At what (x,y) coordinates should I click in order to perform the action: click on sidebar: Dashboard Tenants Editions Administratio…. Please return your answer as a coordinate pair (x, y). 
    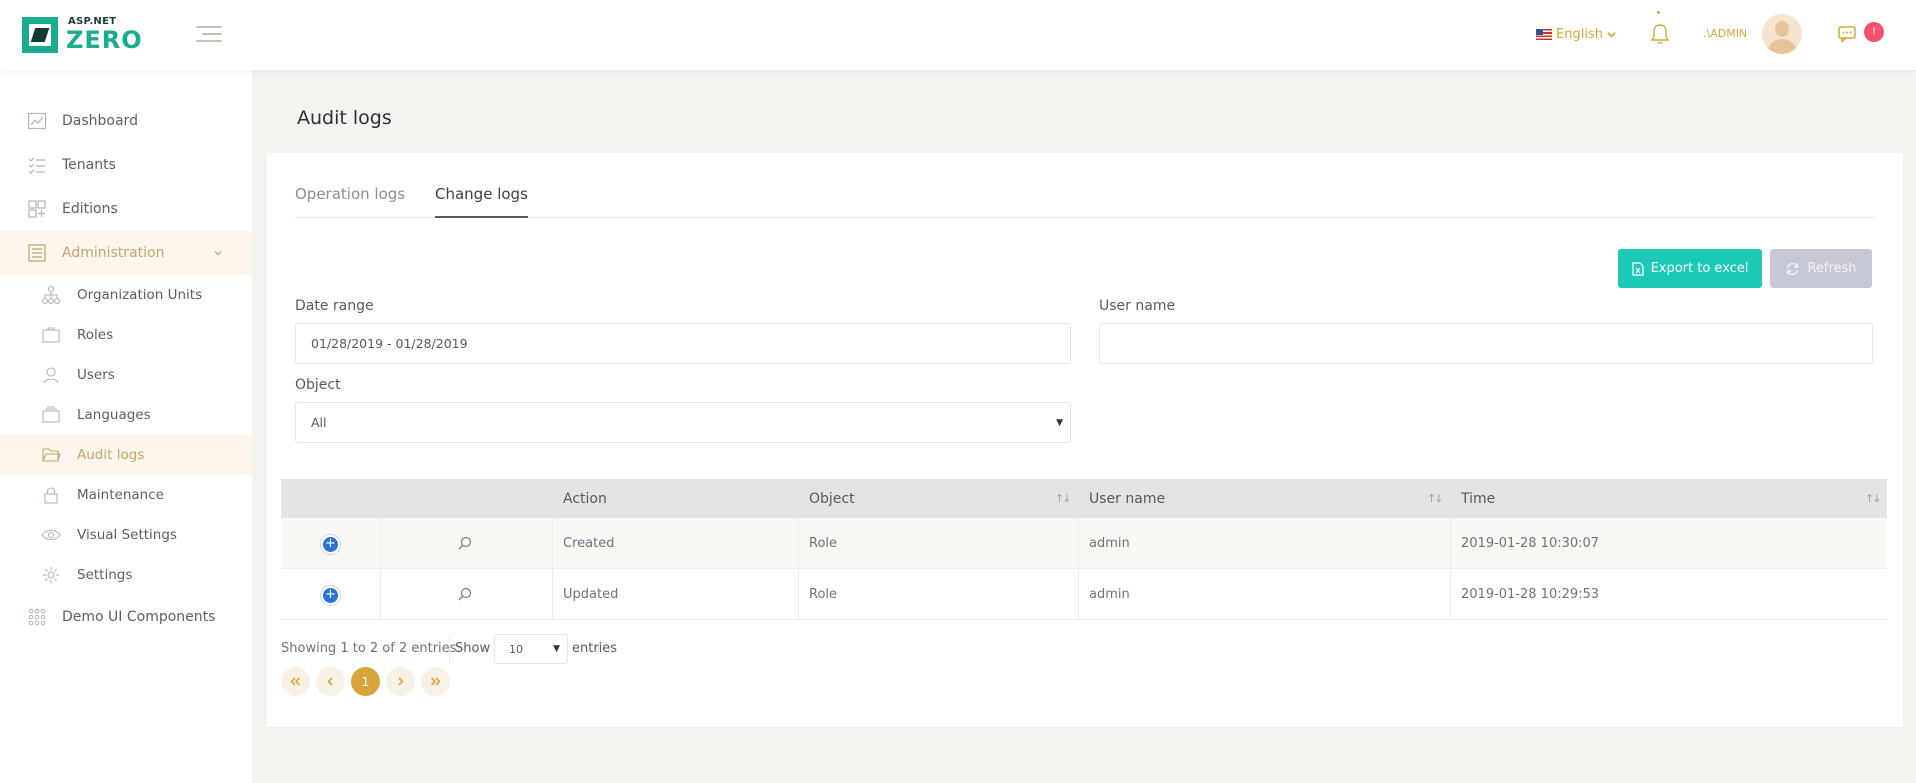
    Looking at the image, I should click on (126, 426).